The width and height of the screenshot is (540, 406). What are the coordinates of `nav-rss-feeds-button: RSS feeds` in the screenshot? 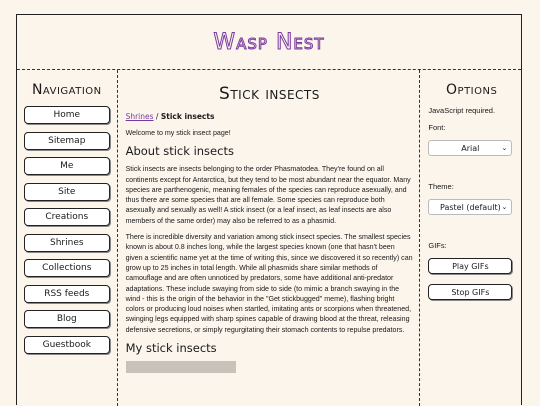 It's located at (66, 293).